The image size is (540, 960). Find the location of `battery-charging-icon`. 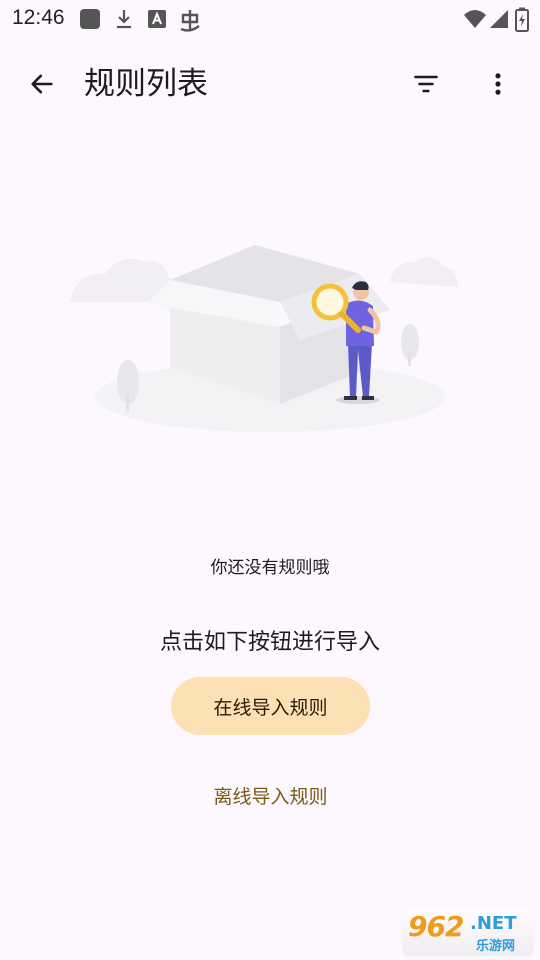

battery-charging-icon is located at coordinates (522, 19).